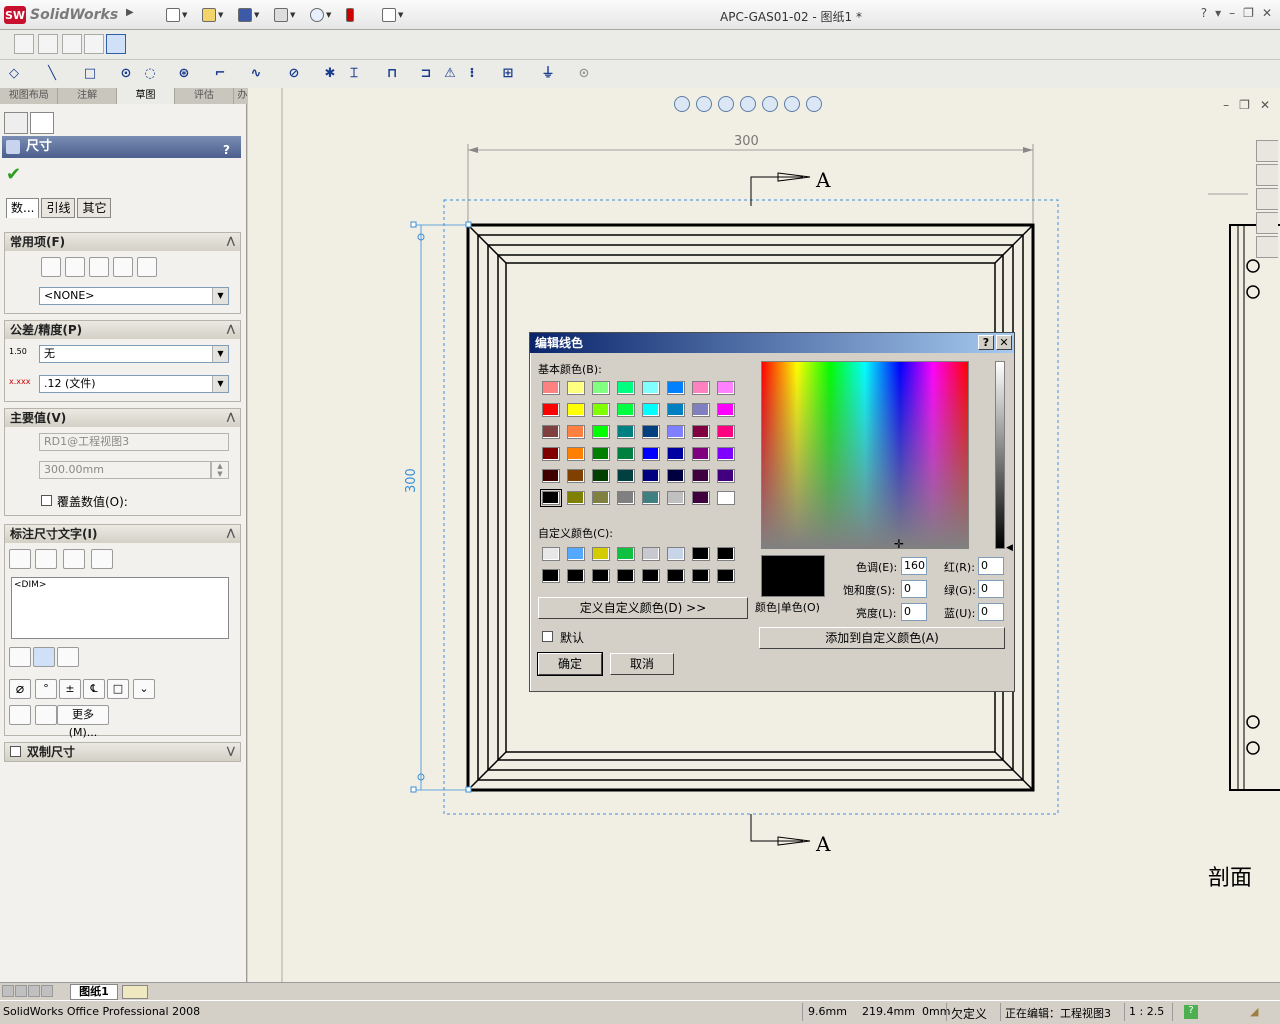  I want to click on add-favorite-button, so click(75, 267).